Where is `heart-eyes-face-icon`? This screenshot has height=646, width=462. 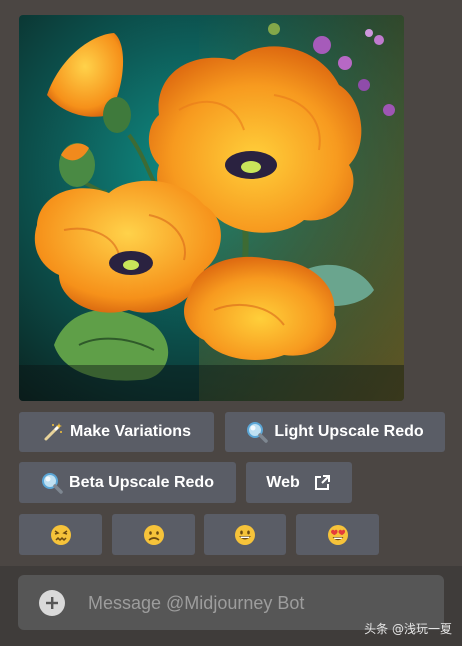
heart-eyes-face-icon is located at coordinates (338, 535).